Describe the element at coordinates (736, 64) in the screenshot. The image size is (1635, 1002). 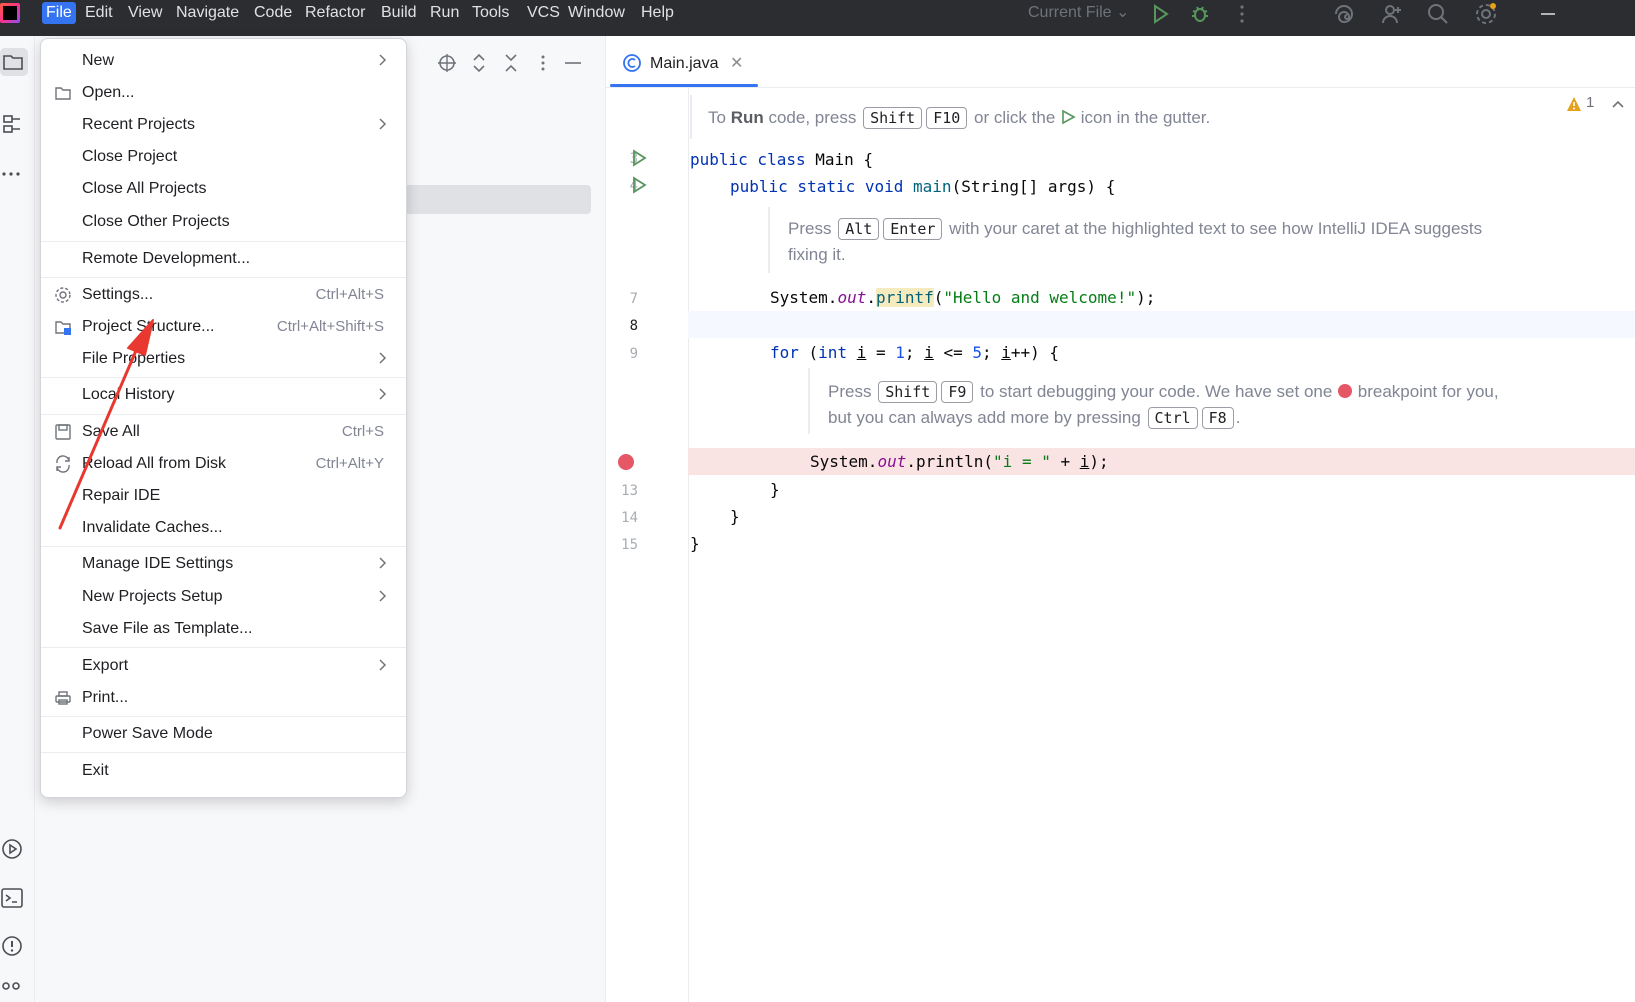
I see `tab-close-icon: ✕` at that location.